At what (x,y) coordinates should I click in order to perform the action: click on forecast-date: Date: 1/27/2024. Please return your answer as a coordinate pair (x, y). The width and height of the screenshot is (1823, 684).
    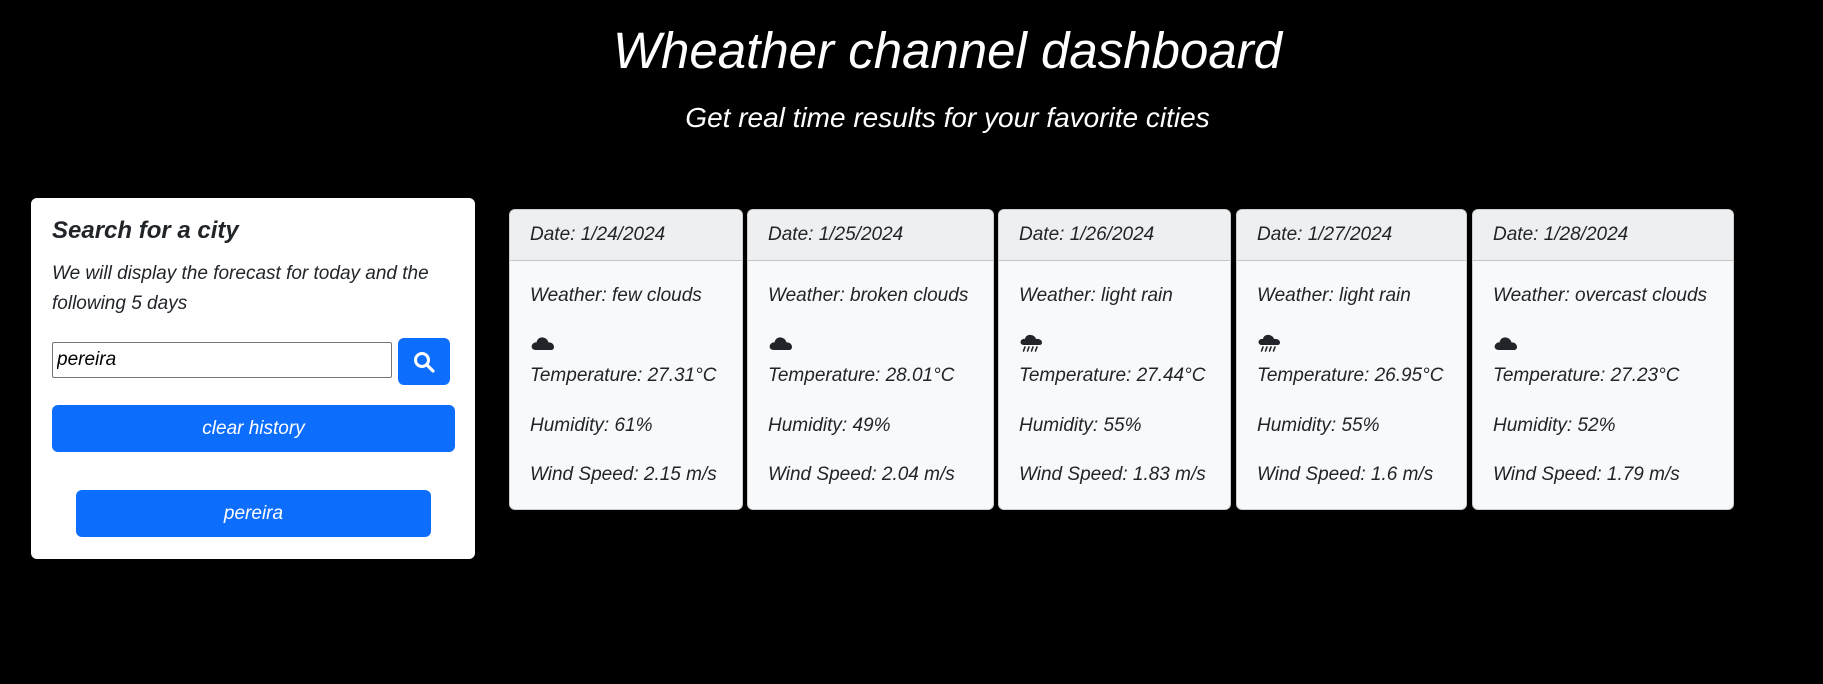
    Looking at the image, I should click on (1351, 235).